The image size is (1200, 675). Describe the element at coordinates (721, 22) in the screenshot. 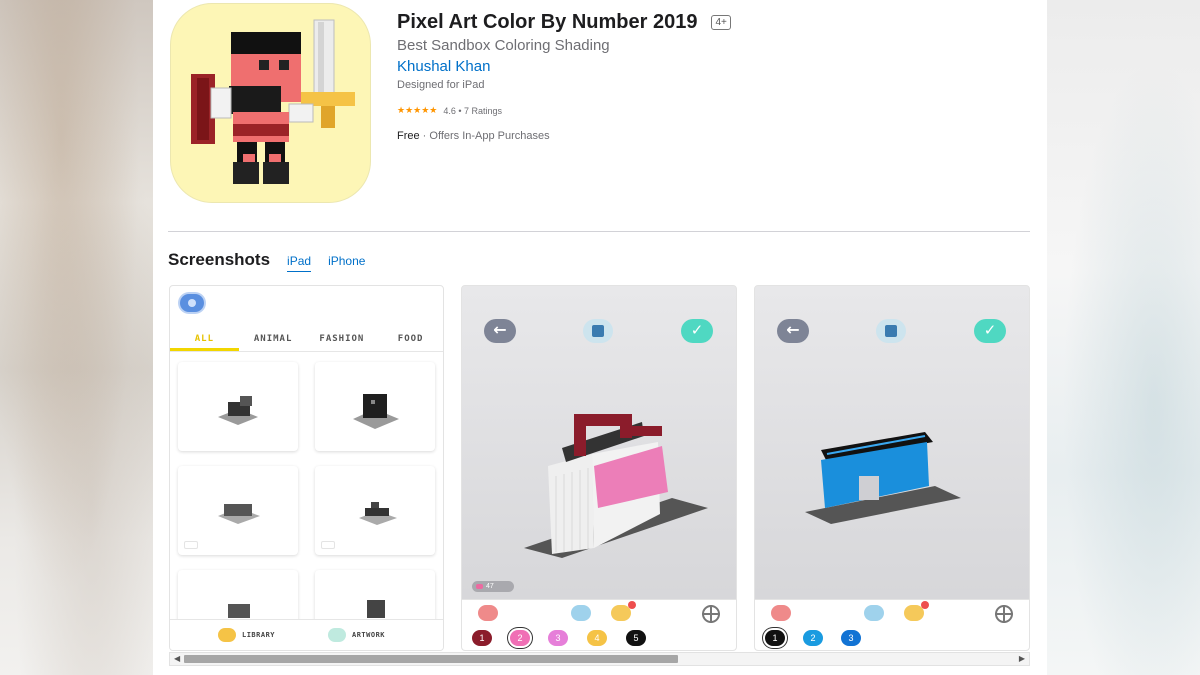

I see `age-rating-badge: 4+` at that location.